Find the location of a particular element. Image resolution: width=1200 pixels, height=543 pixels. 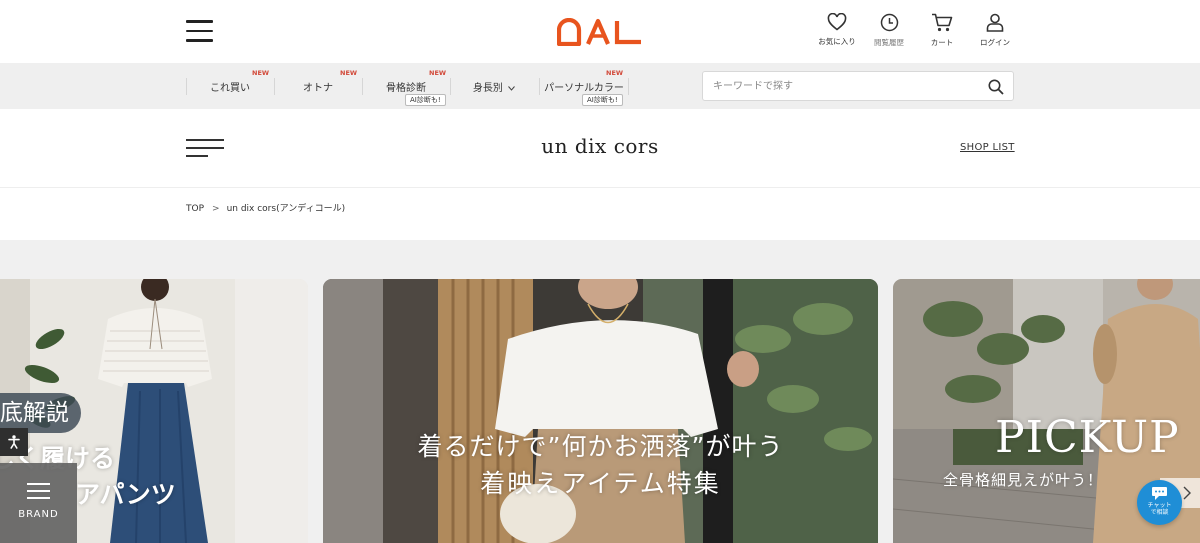

cart-icon is located at coordinates (942, 22).